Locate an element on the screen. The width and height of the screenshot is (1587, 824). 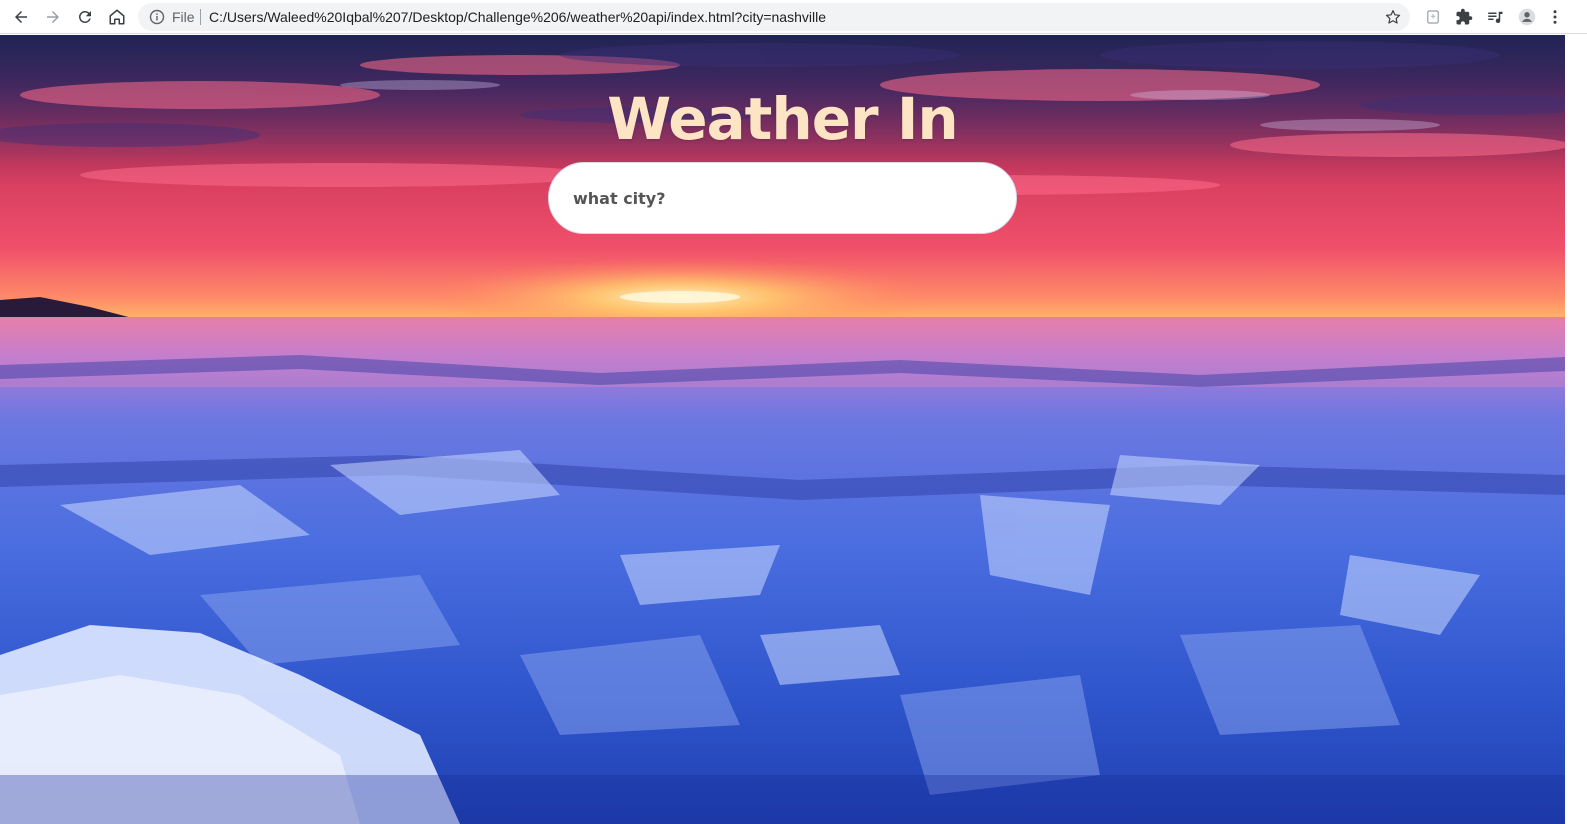
city-search-input is located at coordinates (782, 198).